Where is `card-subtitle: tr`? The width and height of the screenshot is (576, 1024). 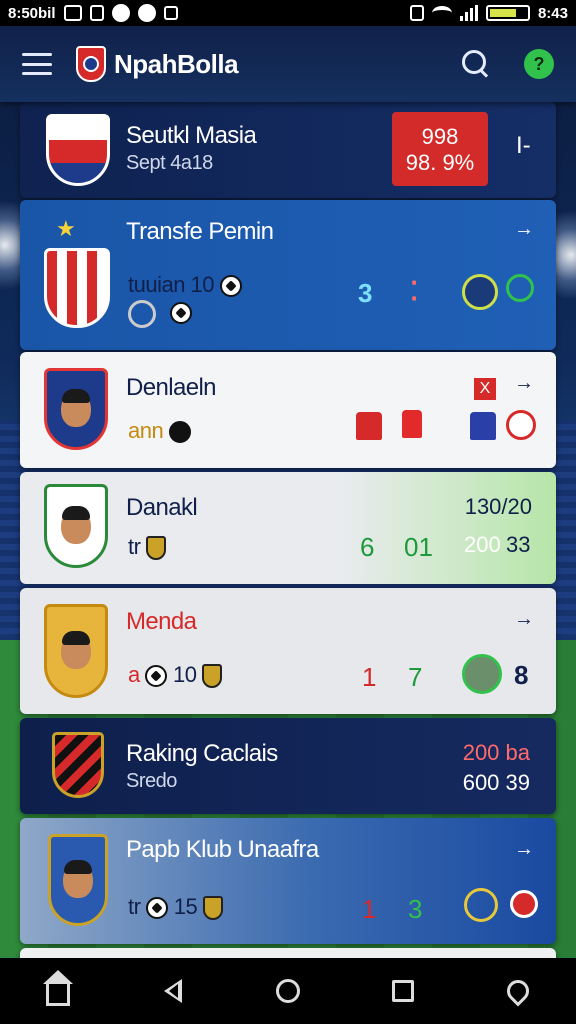
card-subtitle: tr is located at coordinates (147, 547).